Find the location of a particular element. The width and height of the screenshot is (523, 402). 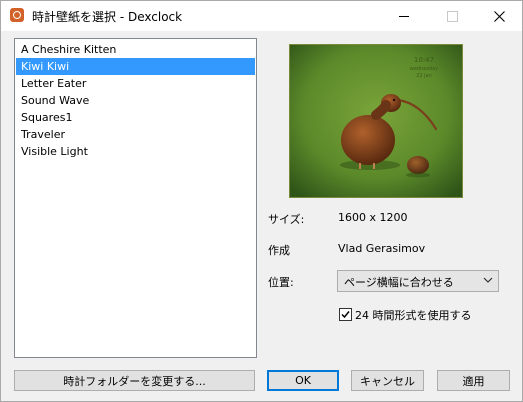

maximize-icon is located at coordinates (452, 16).